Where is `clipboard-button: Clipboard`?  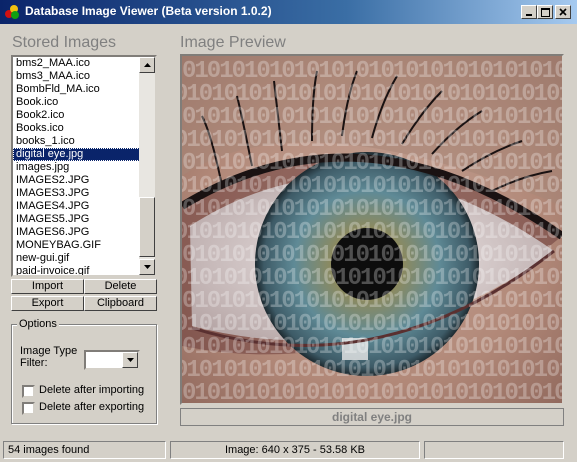 clipboard-button: Clipboard is located at coordinates (120, 303).